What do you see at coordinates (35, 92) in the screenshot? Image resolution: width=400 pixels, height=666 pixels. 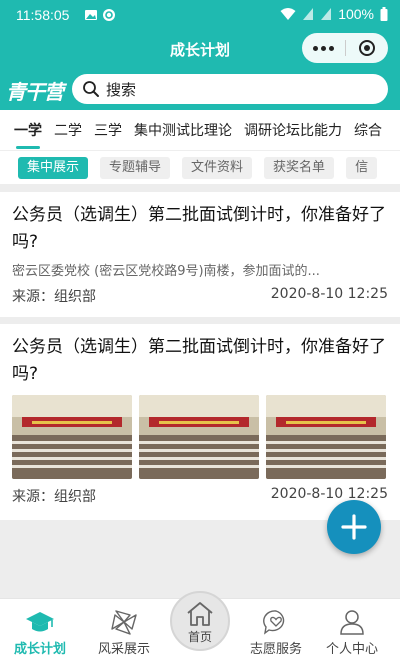 I see `brand-logo: 青干营` at bounding box center [35, 92].